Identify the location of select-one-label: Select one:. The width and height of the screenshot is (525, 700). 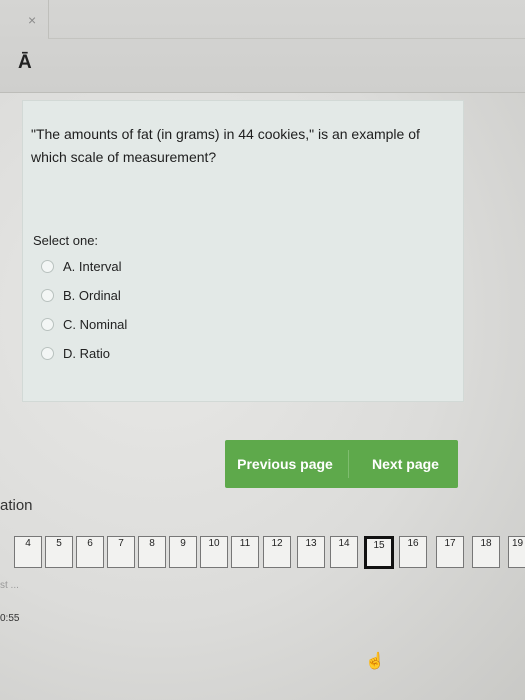
(66, 240).